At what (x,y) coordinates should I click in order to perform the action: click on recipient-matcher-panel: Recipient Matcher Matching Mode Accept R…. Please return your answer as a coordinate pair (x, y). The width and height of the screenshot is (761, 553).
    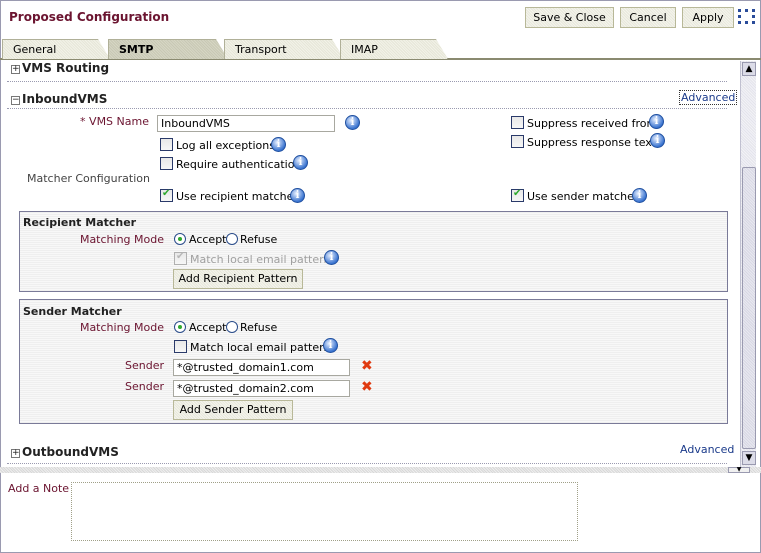
    Looking at the image, I should click on (373, 251).